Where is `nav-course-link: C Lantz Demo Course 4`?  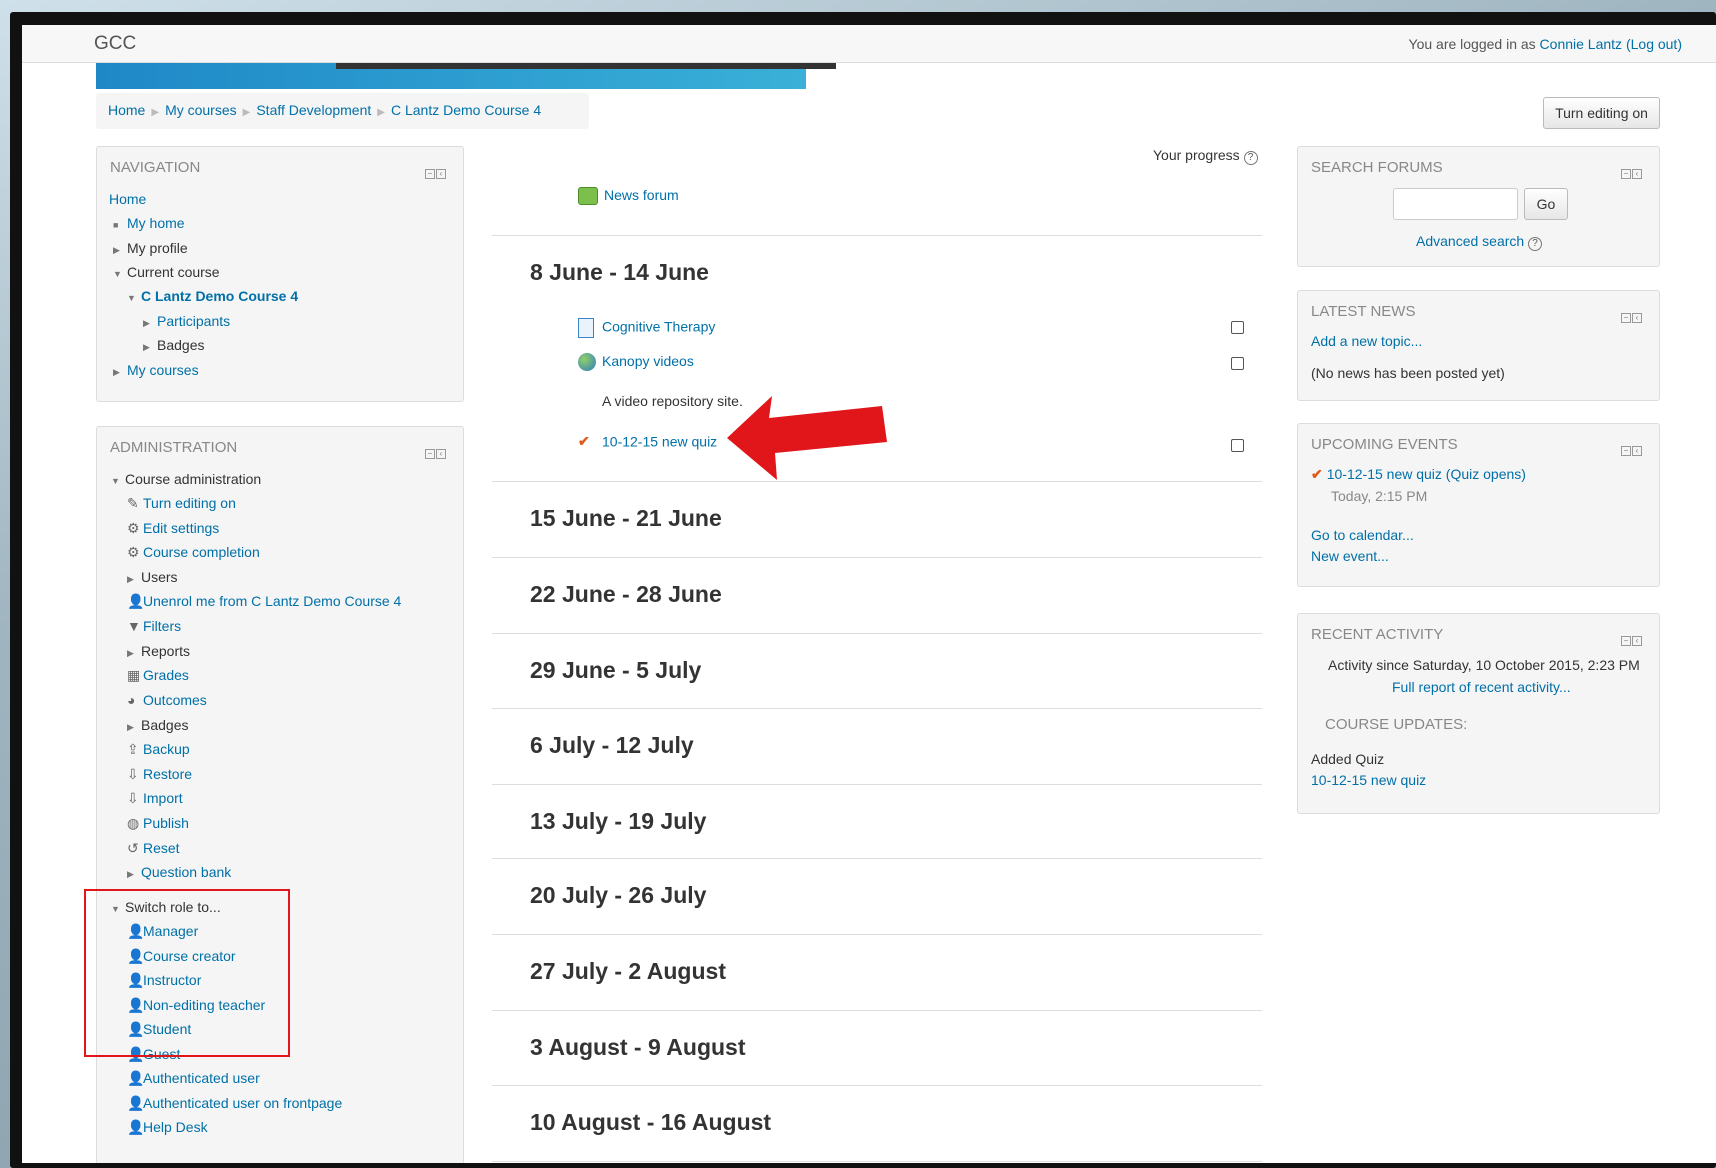 nav-course-link: C Lantz Demo Course 4 is located at coordinates (219, 296).